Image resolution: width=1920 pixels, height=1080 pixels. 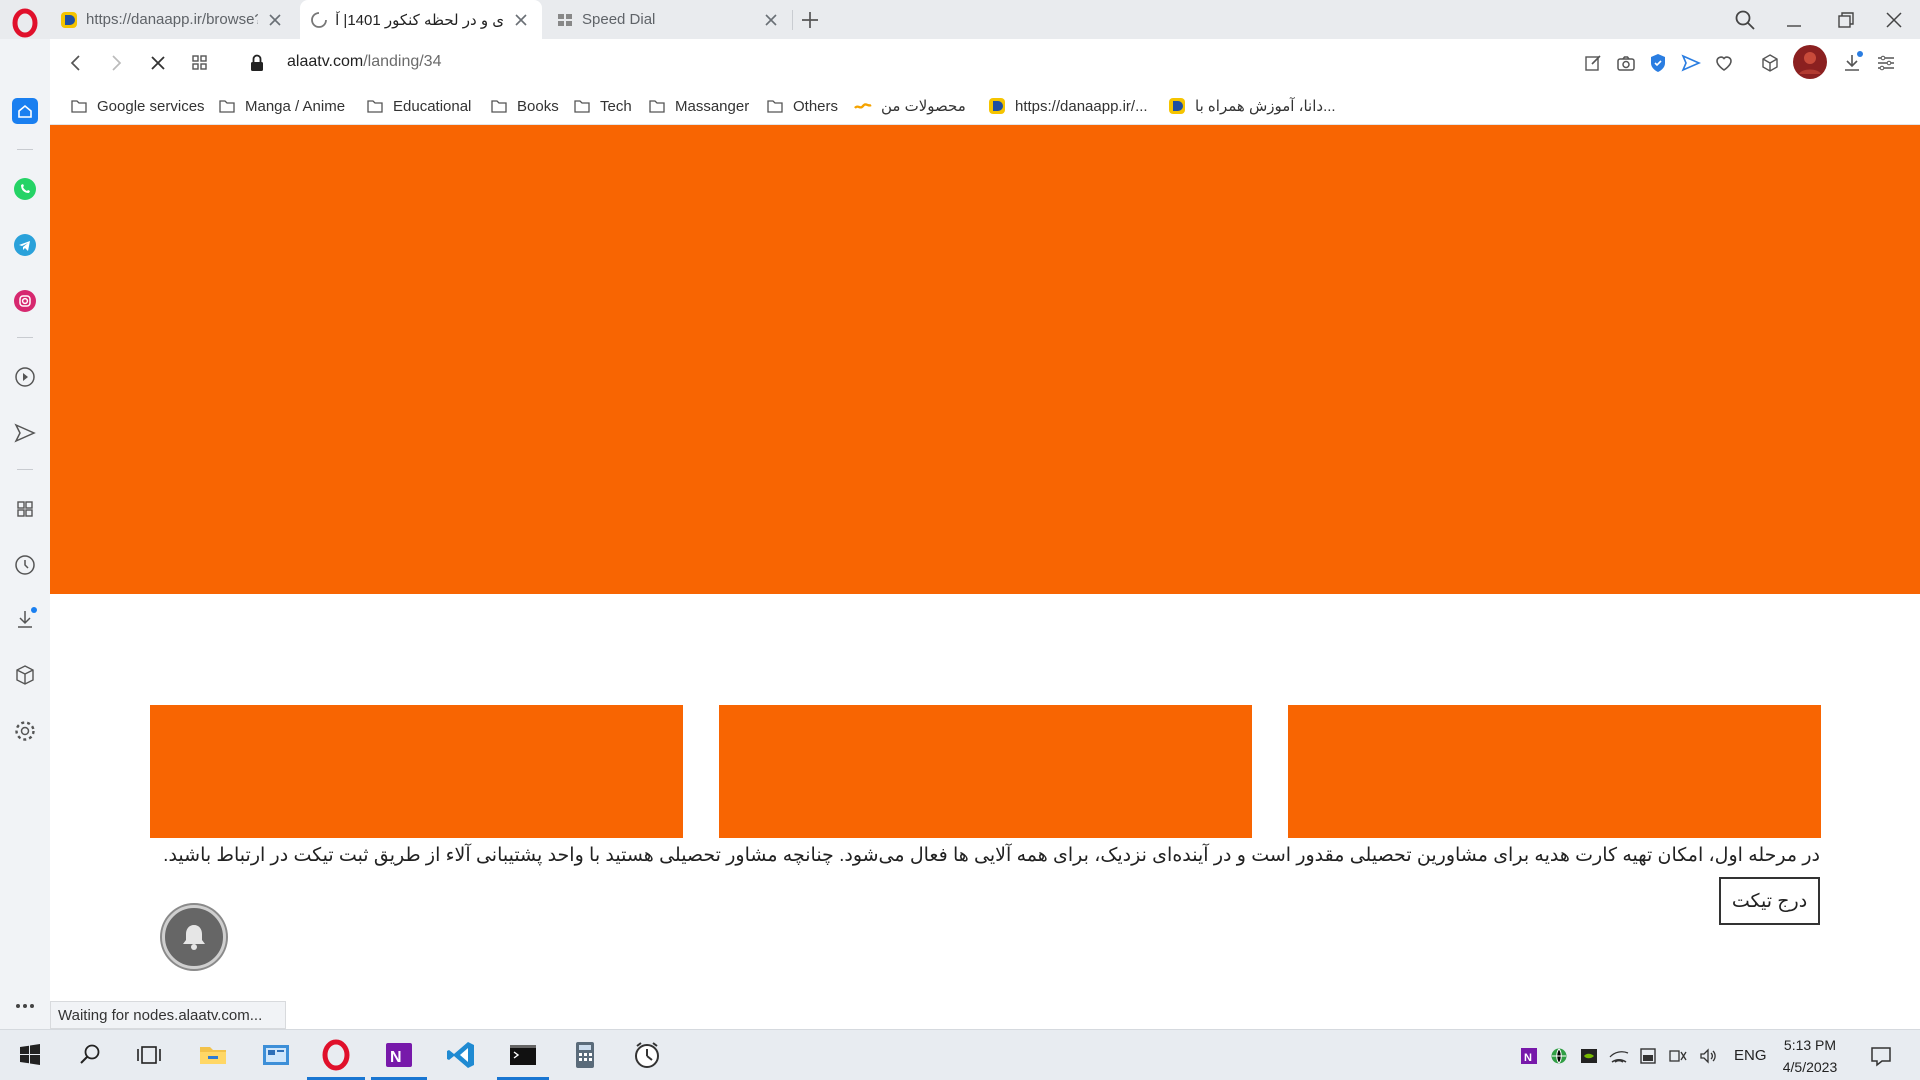 What do you see at coordinates (985, 771) in the screenshot?
I see `promo-card-middle` at bounding box center [985, 771].